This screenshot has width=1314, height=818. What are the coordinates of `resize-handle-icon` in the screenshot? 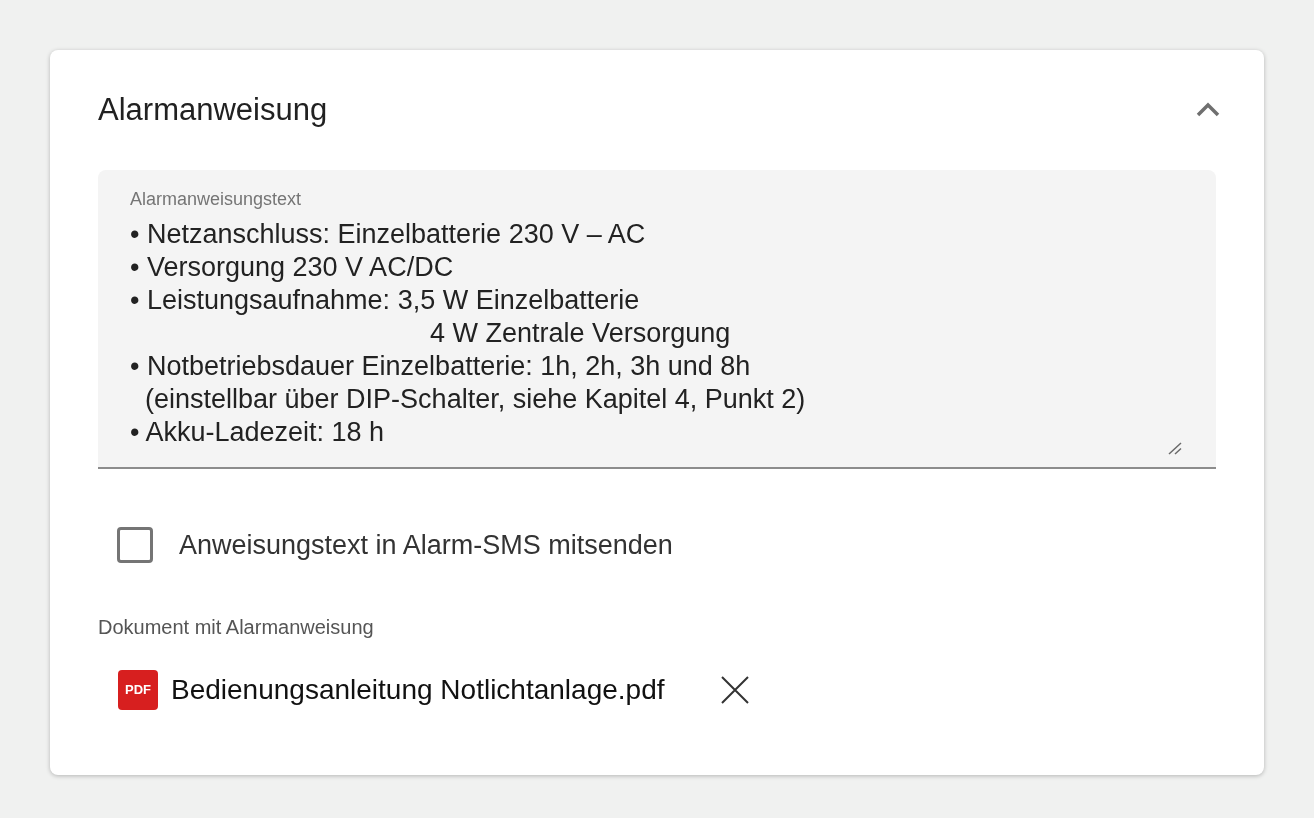 It's located at (1175, 448).